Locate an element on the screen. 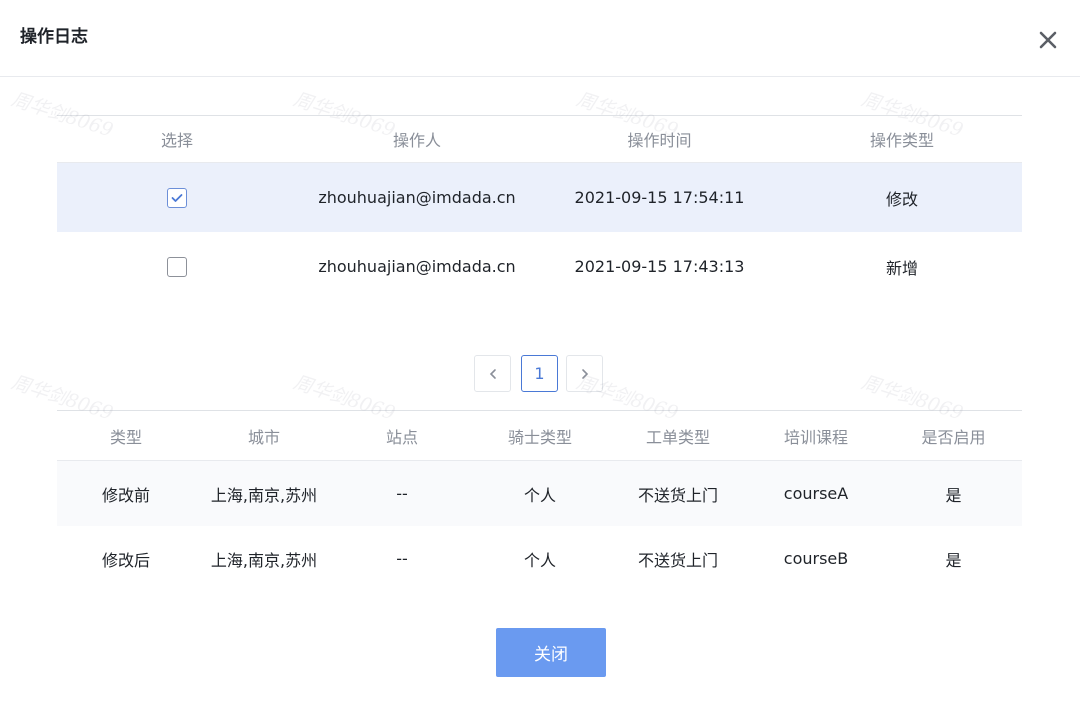  type-cell: 修改 is located at coordinates (901, 199).